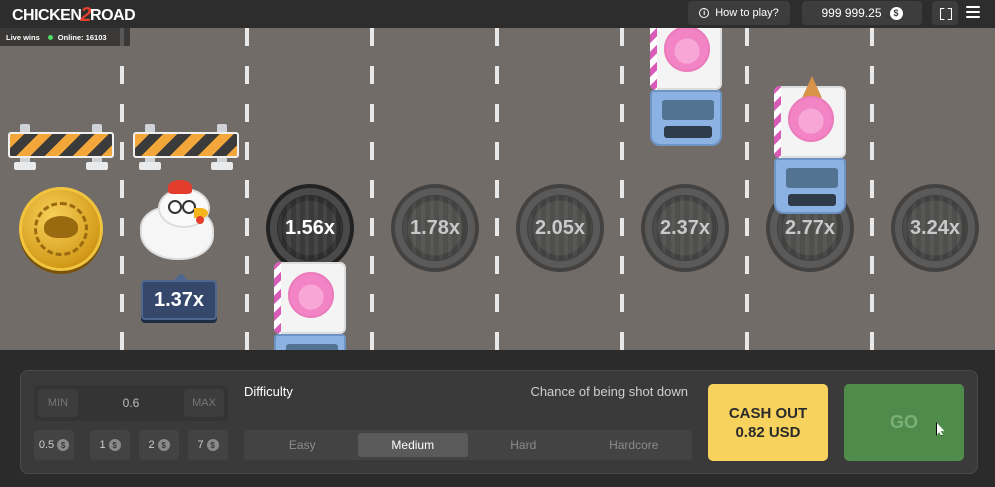 The image size is (995, 487). I want to click on chicken-player, so click(179, 223).